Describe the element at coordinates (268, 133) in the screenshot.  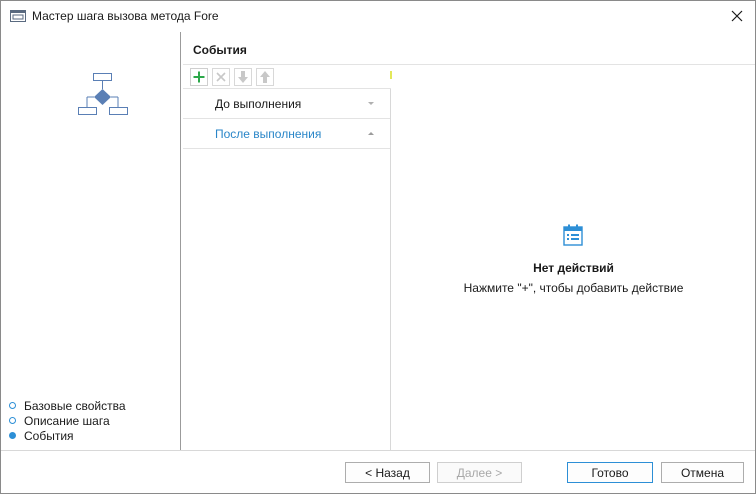
I see `event-label: После выполнения` at that location.